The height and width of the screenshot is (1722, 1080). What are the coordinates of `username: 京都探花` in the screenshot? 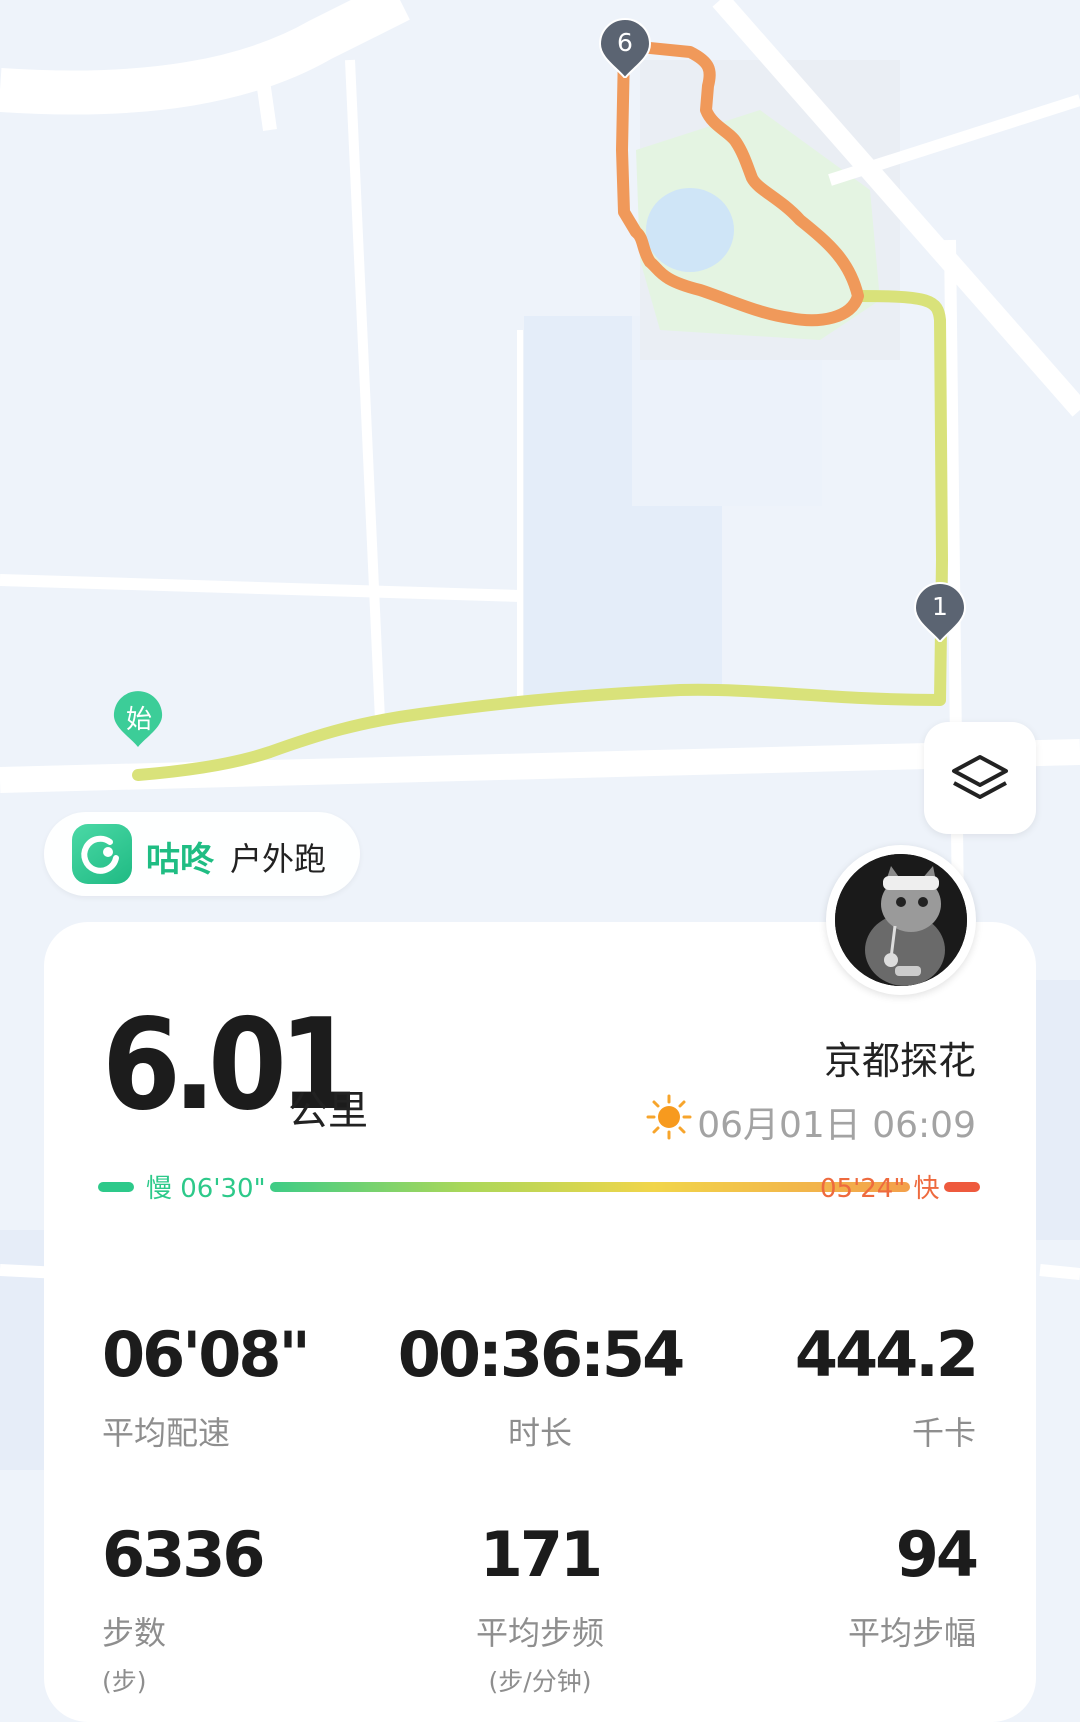 It's located at (900, 1057).